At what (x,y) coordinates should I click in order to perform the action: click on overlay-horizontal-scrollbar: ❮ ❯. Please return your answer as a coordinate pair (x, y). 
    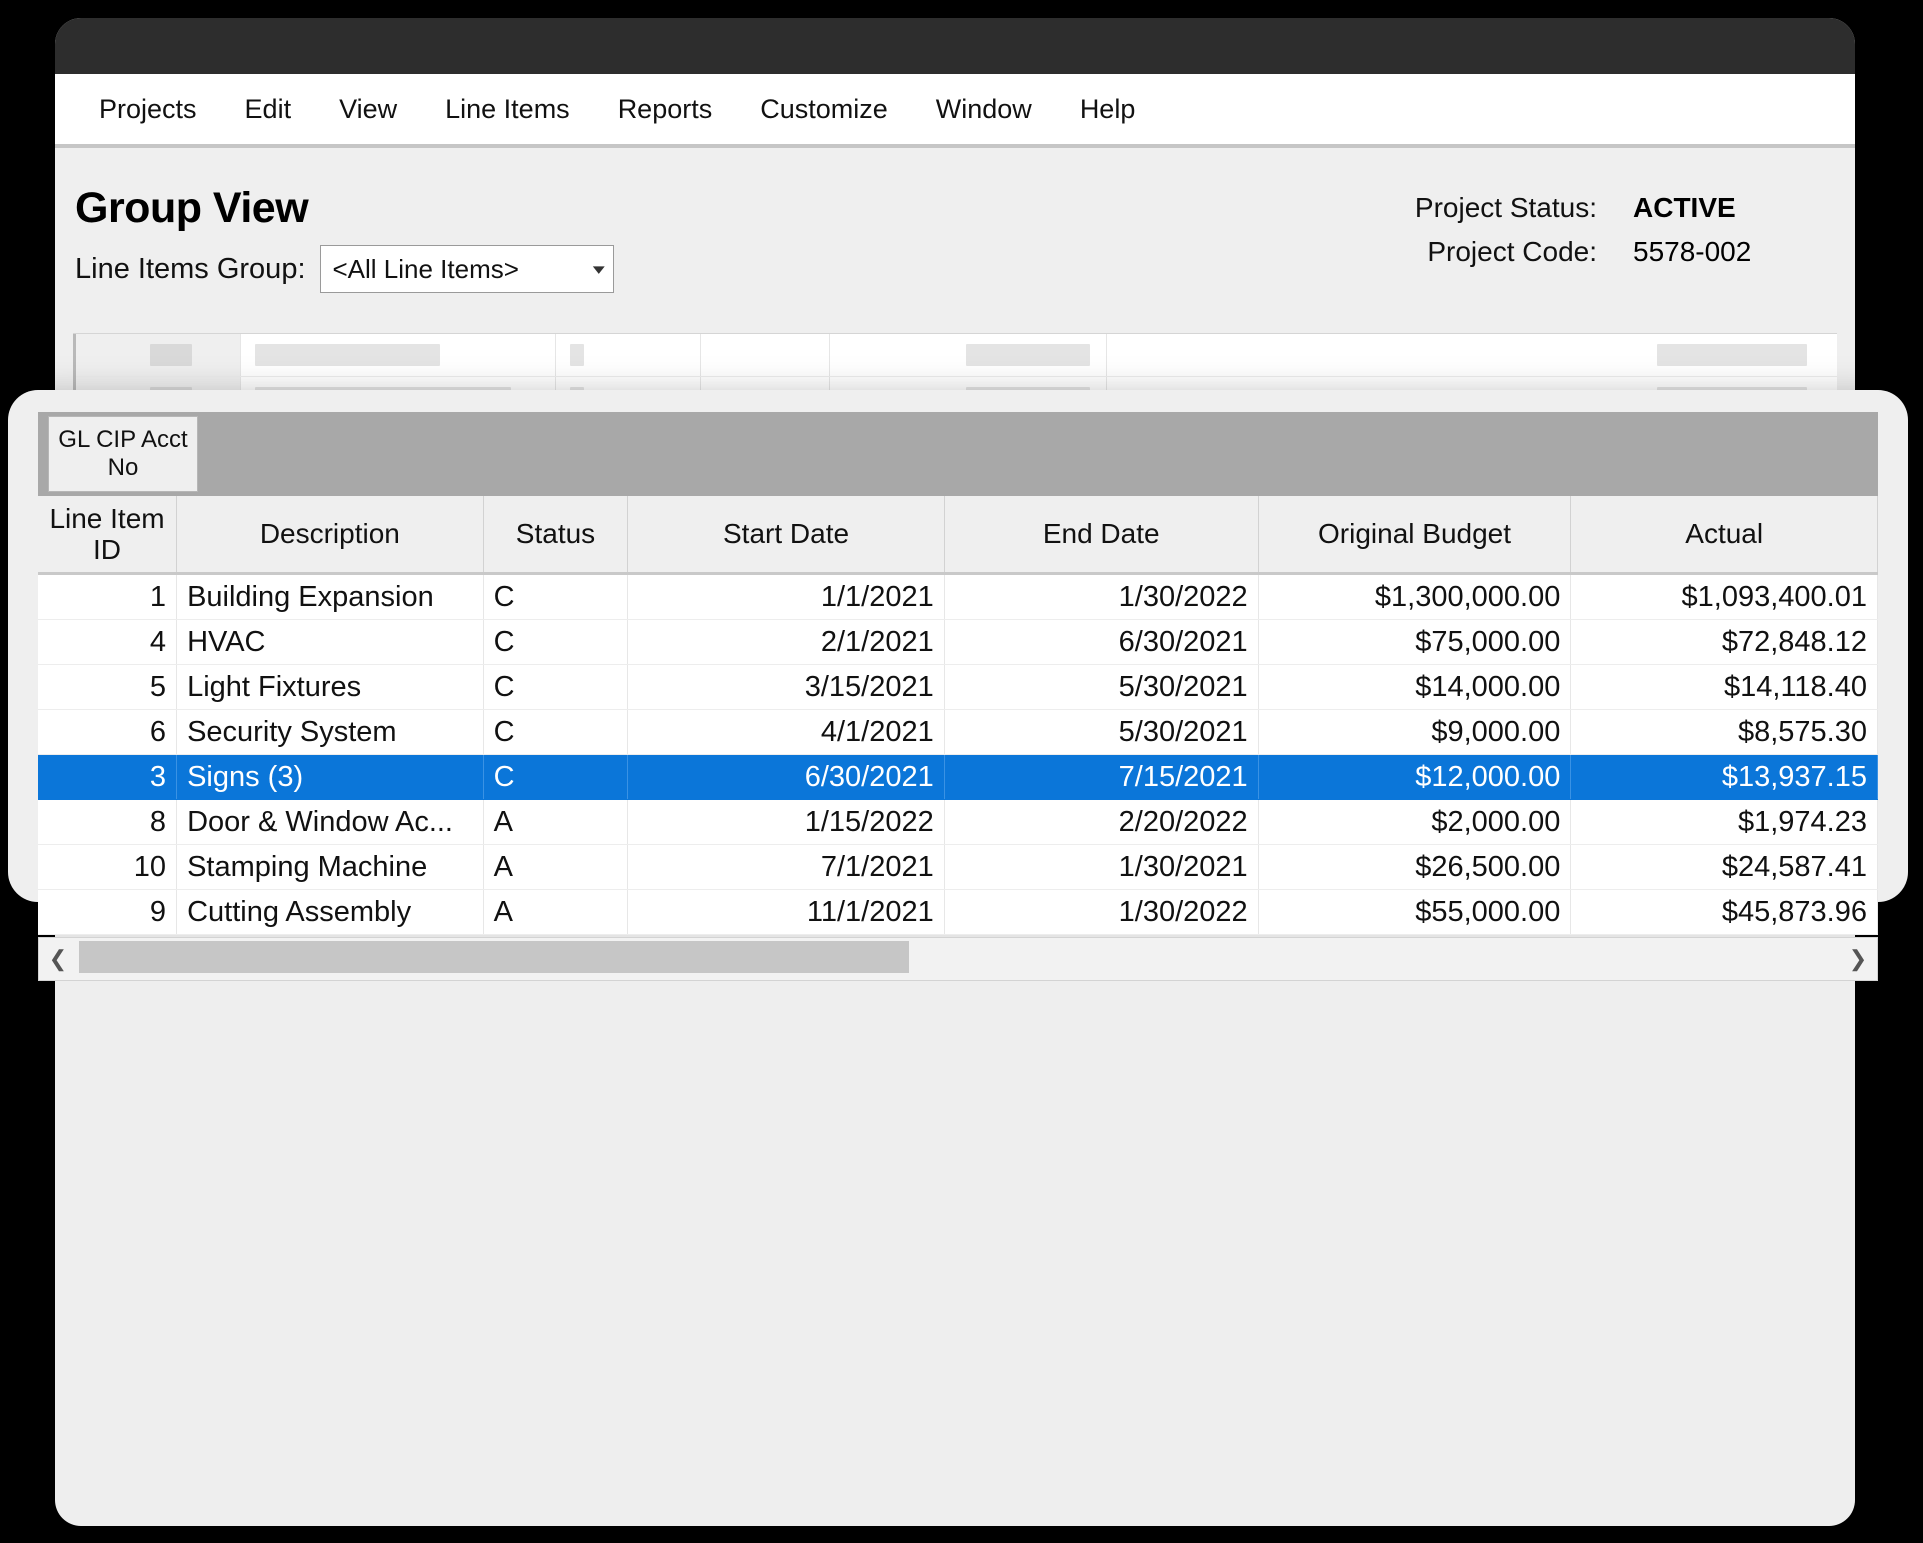
    Looking at the image, I should click on (958, 959).